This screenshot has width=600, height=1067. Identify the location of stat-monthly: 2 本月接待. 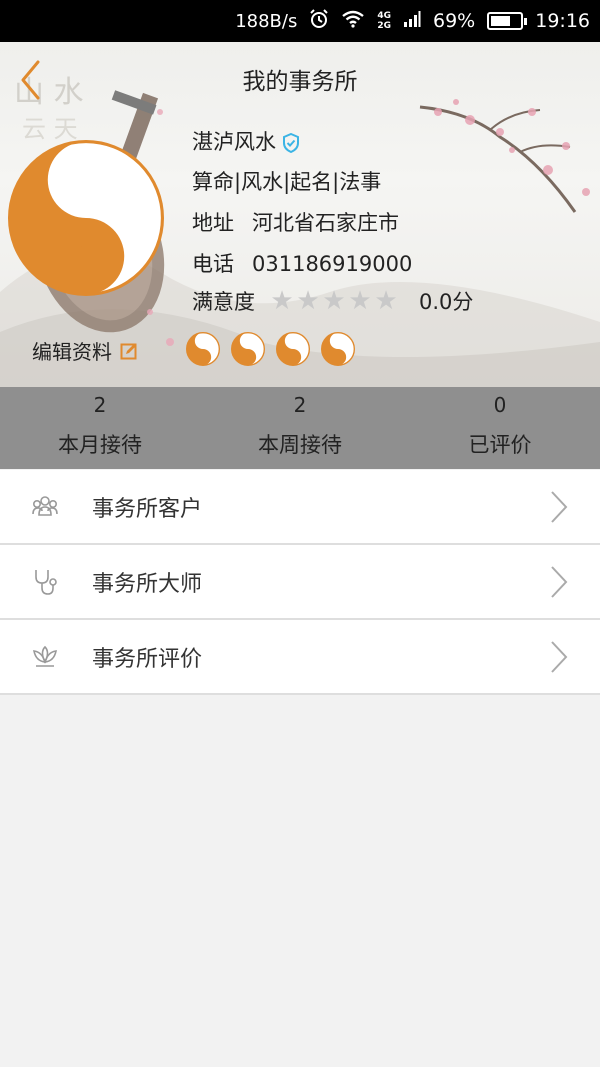
(100, 428).